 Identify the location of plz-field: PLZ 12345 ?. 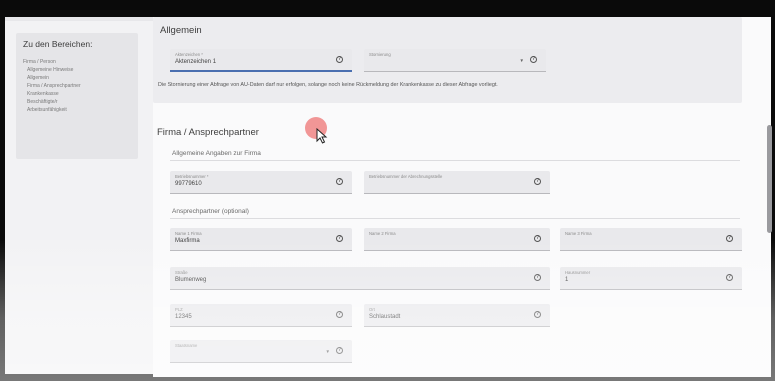
(261, 315).